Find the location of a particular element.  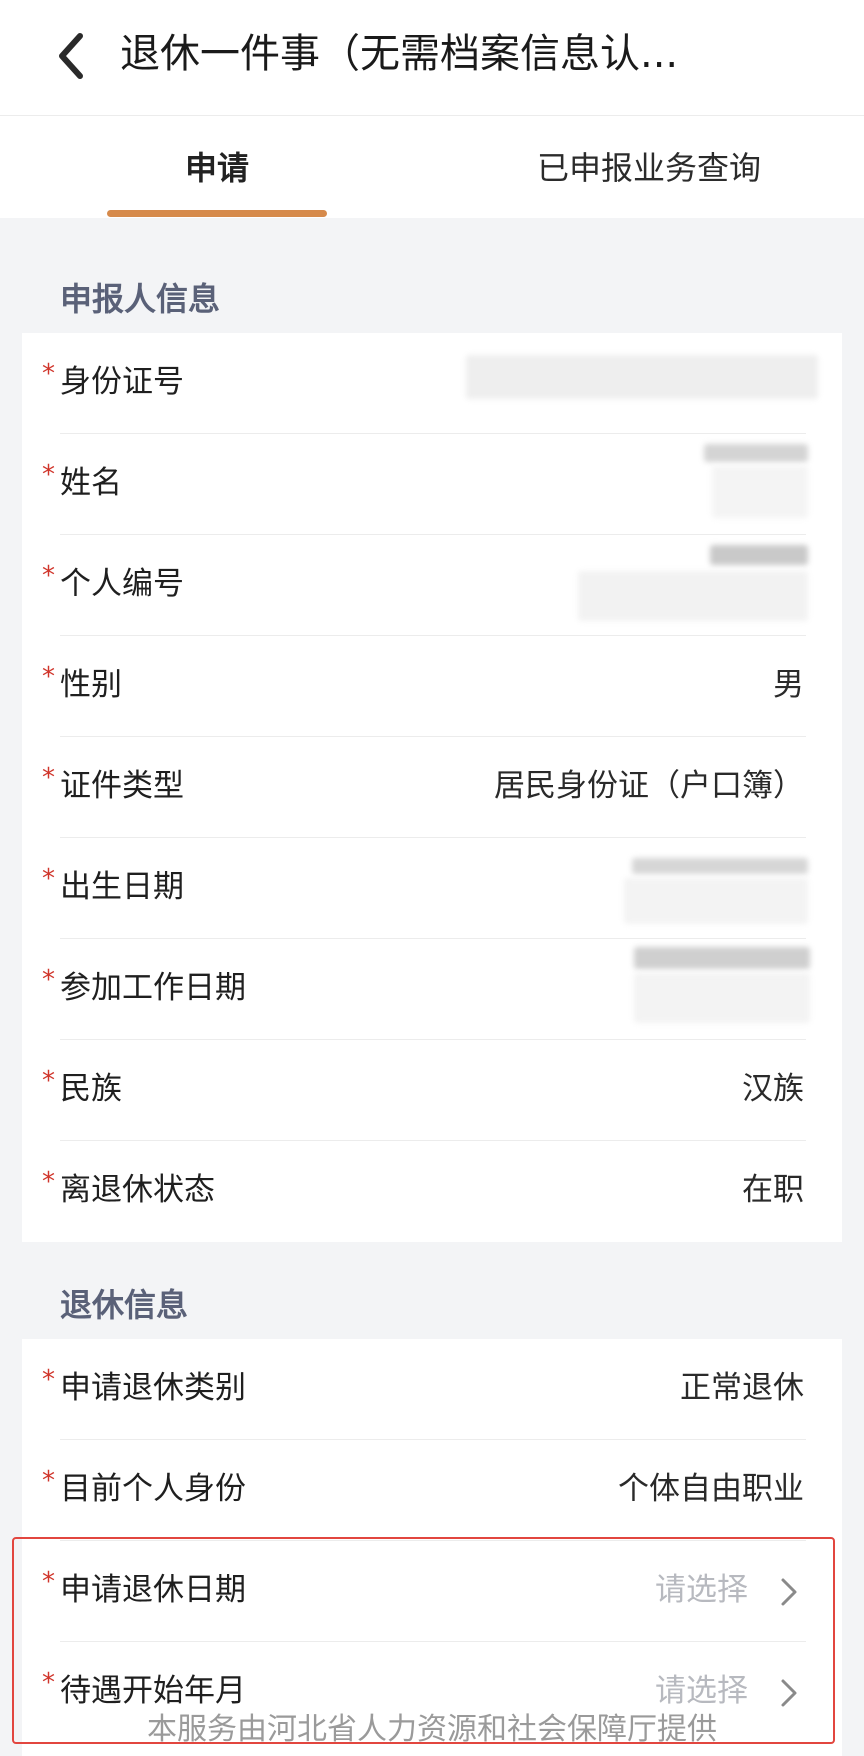

back-button is located at coordinates (72, 56).